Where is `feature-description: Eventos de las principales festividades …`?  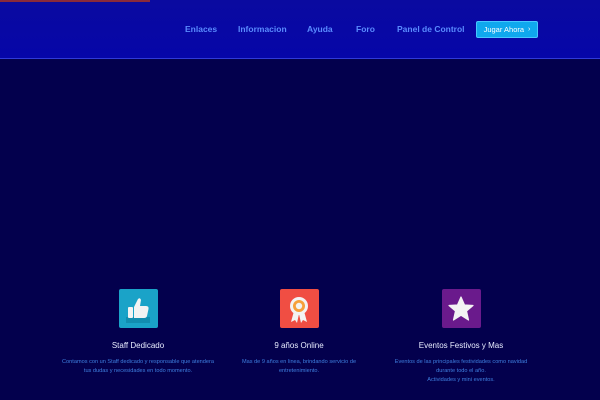
feature-description: Eventos de las principales festividades … is located at coordinates (461, 371).